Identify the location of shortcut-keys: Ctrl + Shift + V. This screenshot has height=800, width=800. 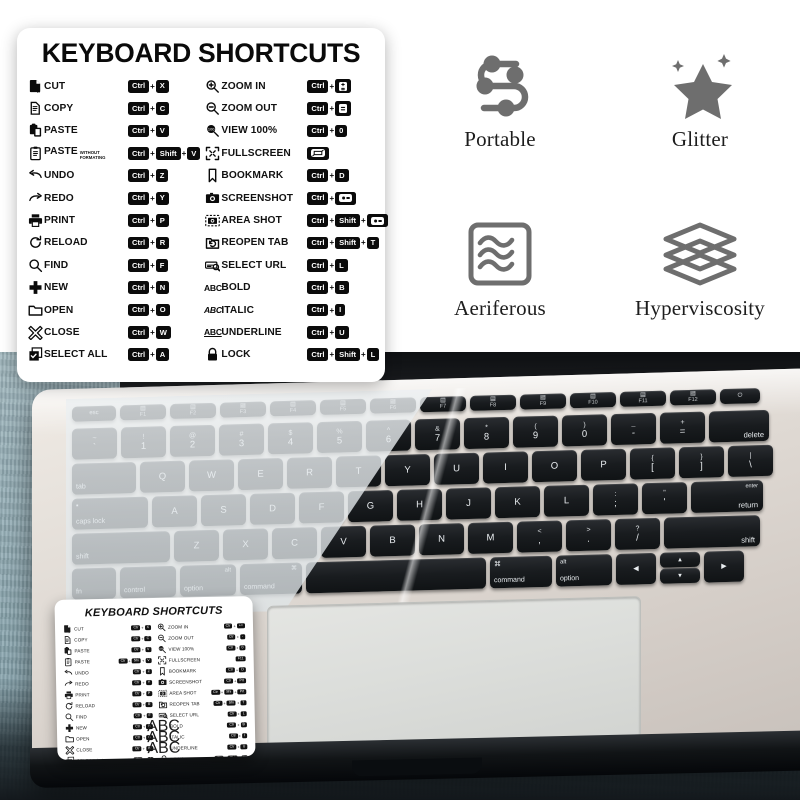
(164, 153).